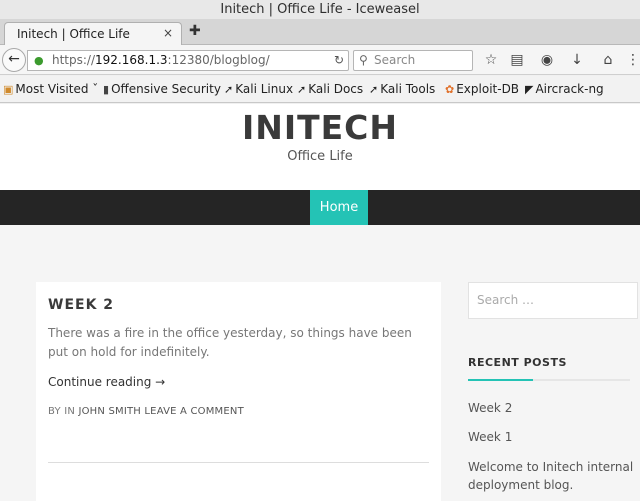 The height and width of the screenshot is (501, 640). I want to click on recent-posts-underline, so click(549, 380).